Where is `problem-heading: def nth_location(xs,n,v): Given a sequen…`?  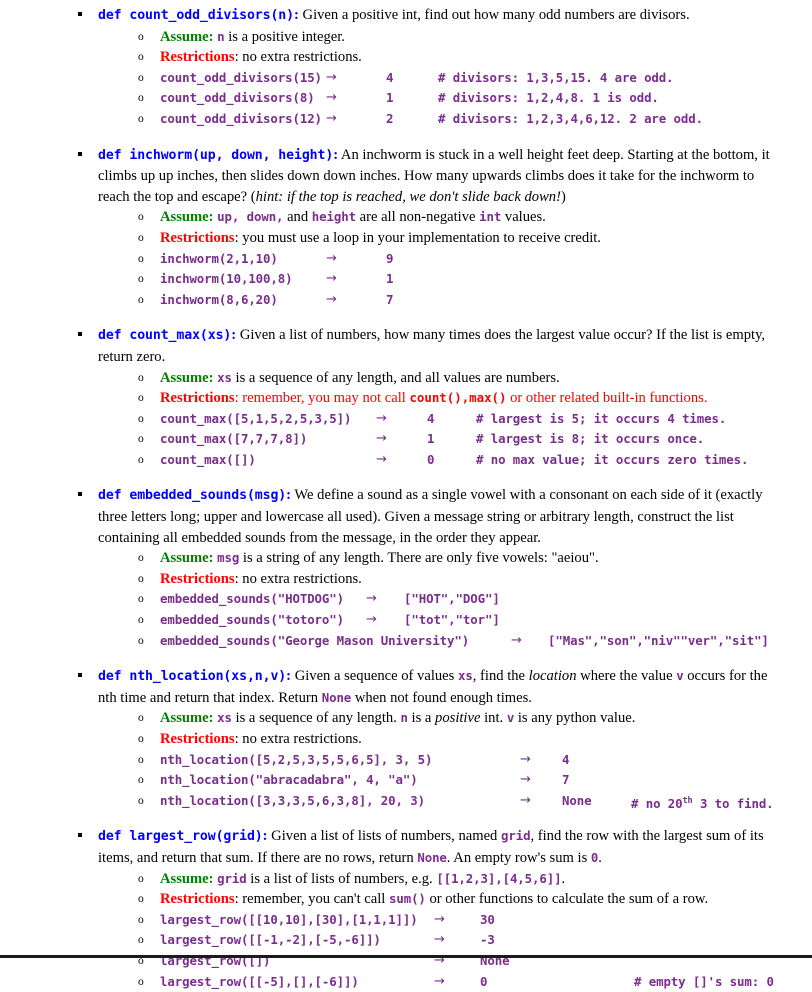 problem-heading: def nth_location(xs,n,v): Given a sequen… is located at coordinates (406, 686).